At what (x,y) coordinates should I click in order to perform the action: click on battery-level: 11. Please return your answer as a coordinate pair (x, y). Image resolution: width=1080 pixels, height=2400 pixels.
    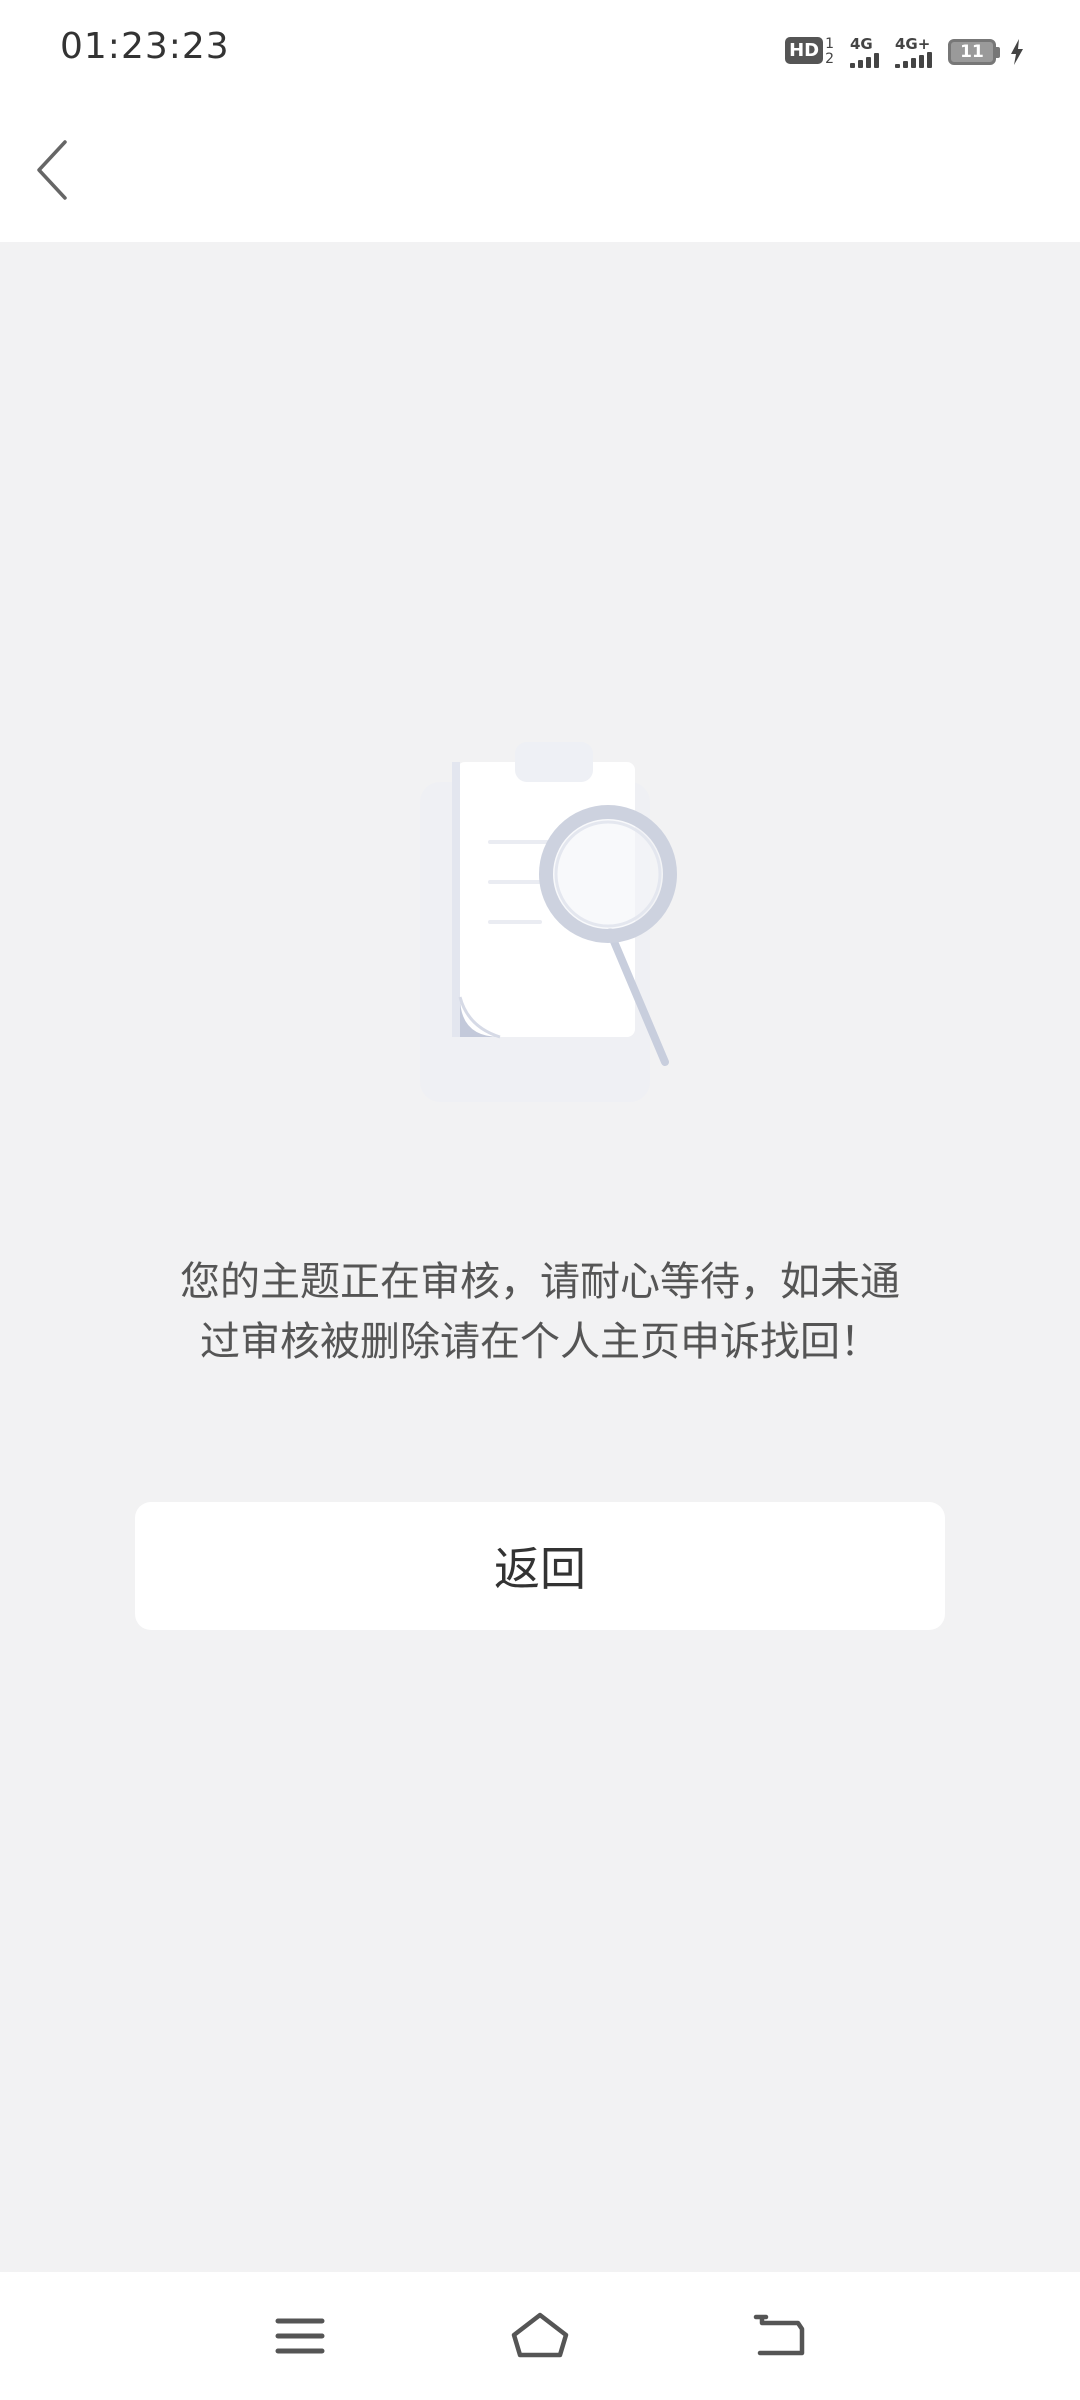
    Looking at the image, I should click on (972, 52).